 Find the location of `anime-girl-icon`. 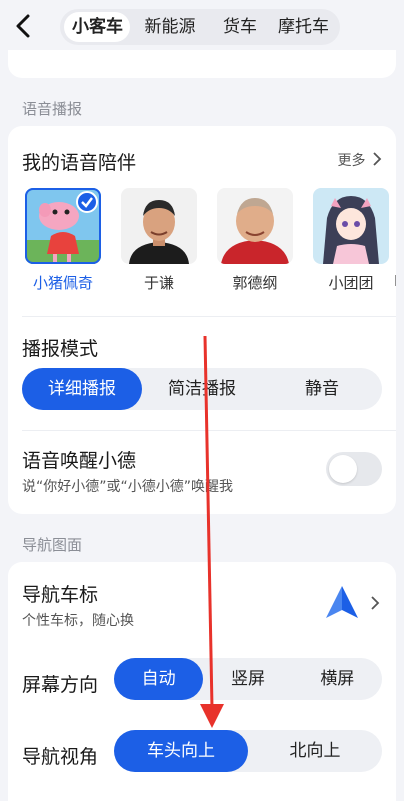

anime-girl-icon is located at coordinates (351, 230).